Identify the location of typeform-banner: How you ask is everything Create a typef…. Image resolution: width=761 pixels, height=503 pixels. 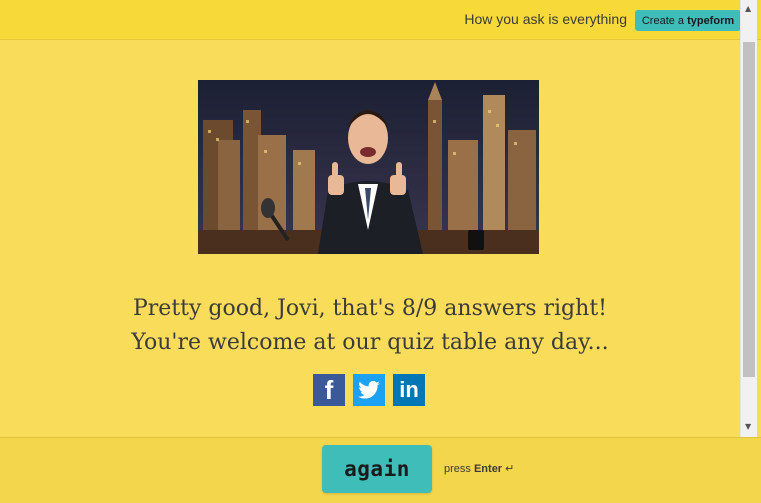
(380, 20).